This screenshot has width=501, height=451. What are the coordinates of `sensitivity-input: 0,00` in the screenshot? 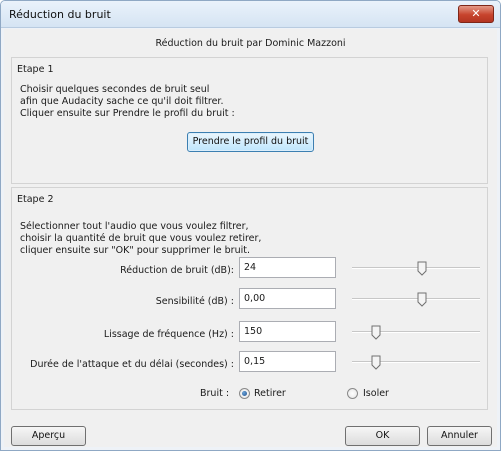 It's located at (287, 298).